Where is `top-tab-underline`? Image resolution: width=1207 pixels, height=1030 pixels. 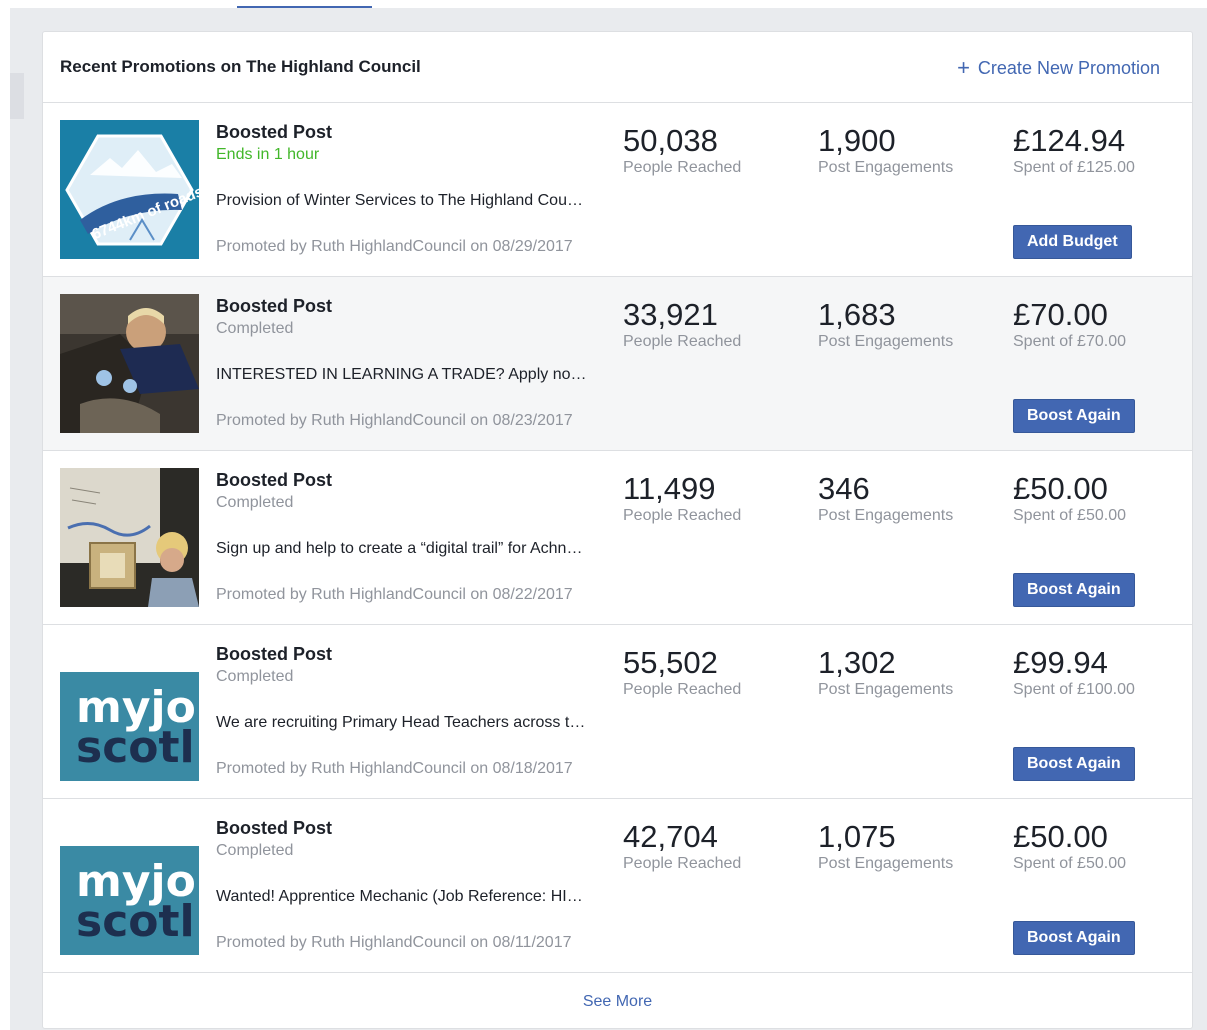
top-tab-underline is located at coordinates (304, 7).